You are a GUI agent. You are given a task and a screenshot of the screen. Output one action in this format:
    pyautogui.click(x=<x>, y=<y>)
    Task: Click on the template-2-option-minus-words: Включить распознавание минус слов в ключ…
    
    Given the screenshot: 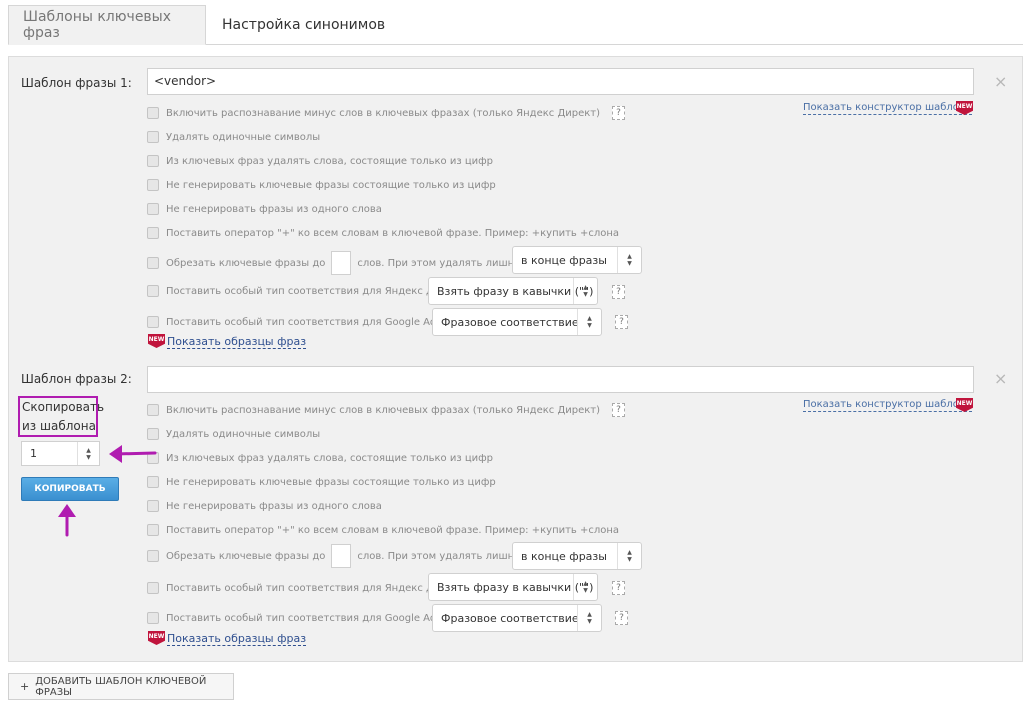 What is the action you would take?
    pyautogui.click(x=386, y=410)
    